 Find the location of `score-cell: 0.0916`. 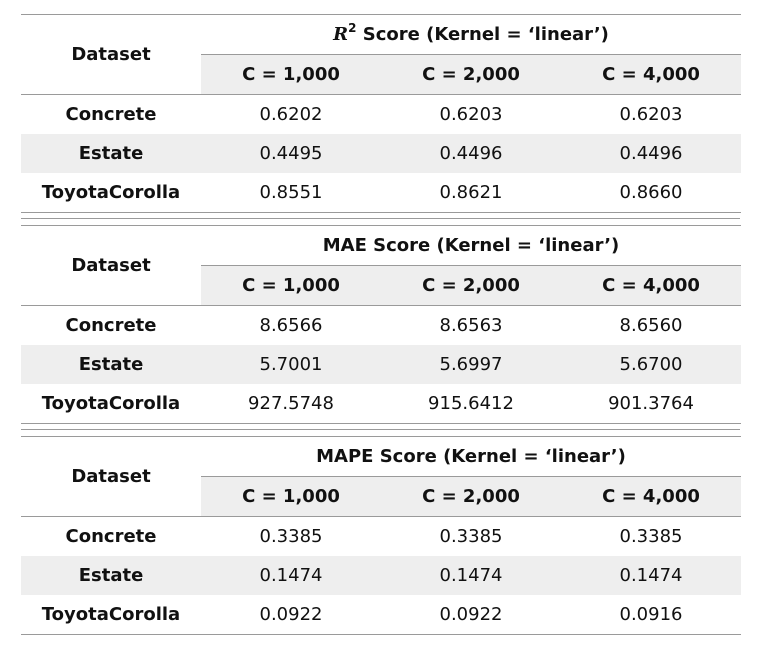

score-cell: 0.0916 is located at coordinates (651, 614).